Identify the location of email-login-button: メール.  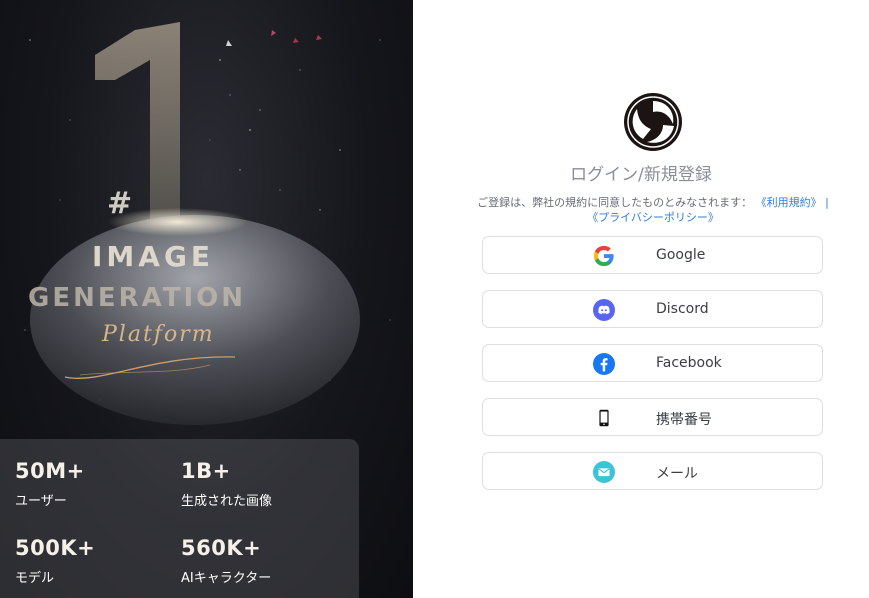
(652, 471).